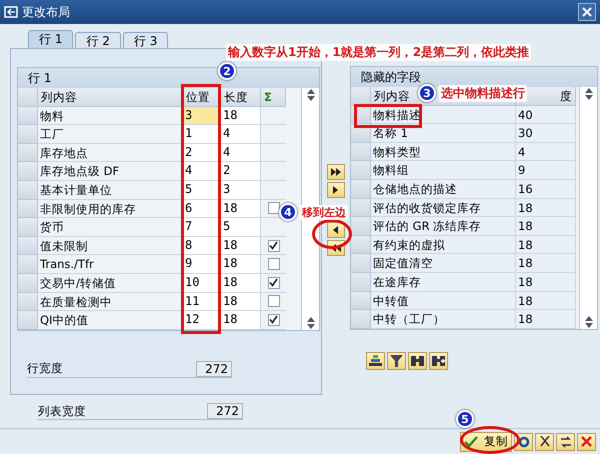  What do you see at coordinates (273, 116) in the screenshot?
I see `table-cell` at bounding box center [273, 116].